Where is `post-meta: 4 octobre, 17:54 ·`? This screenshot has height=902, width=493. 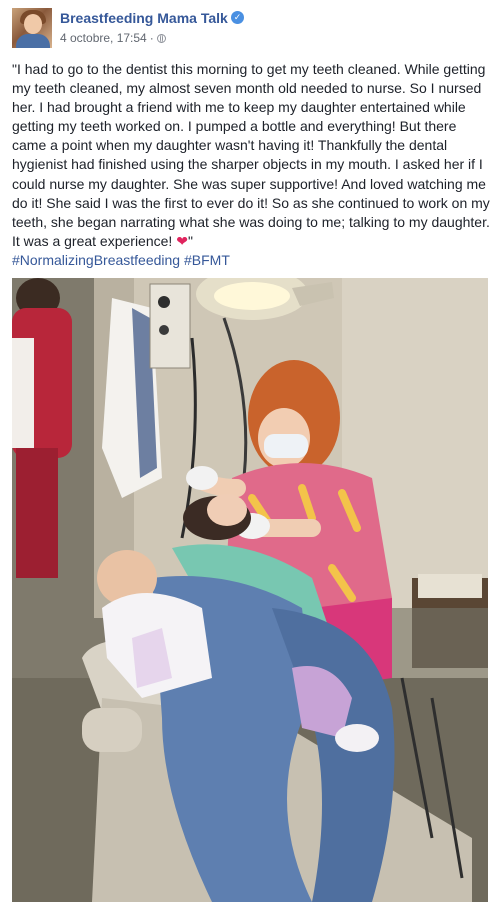
post-meta: 4 octobre, 17:54 · is located at coordinates (113, 38).